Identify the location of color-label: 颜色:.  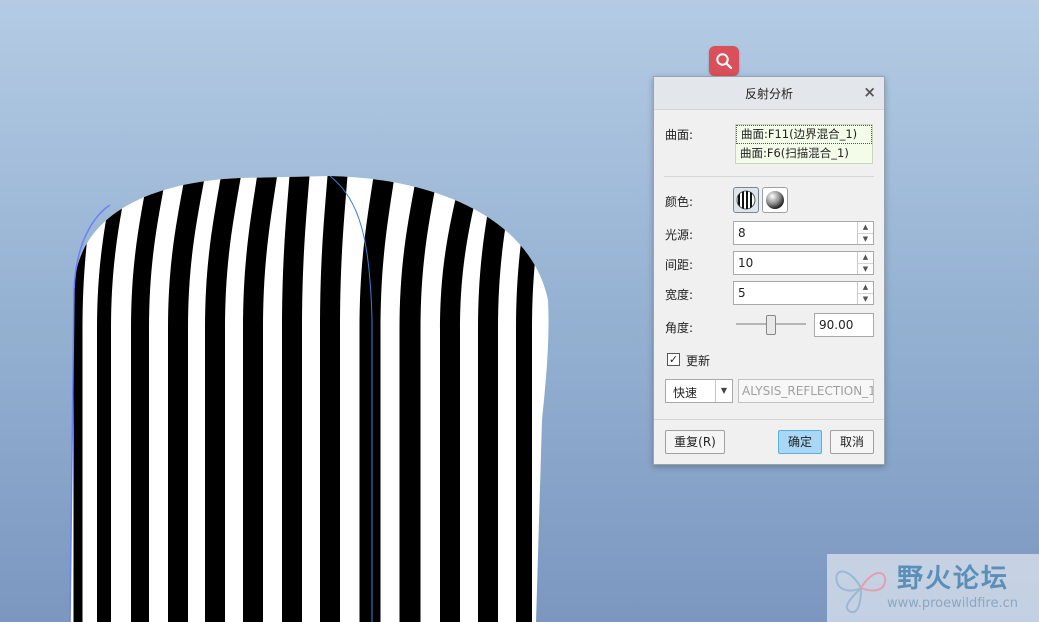
(679, 202).